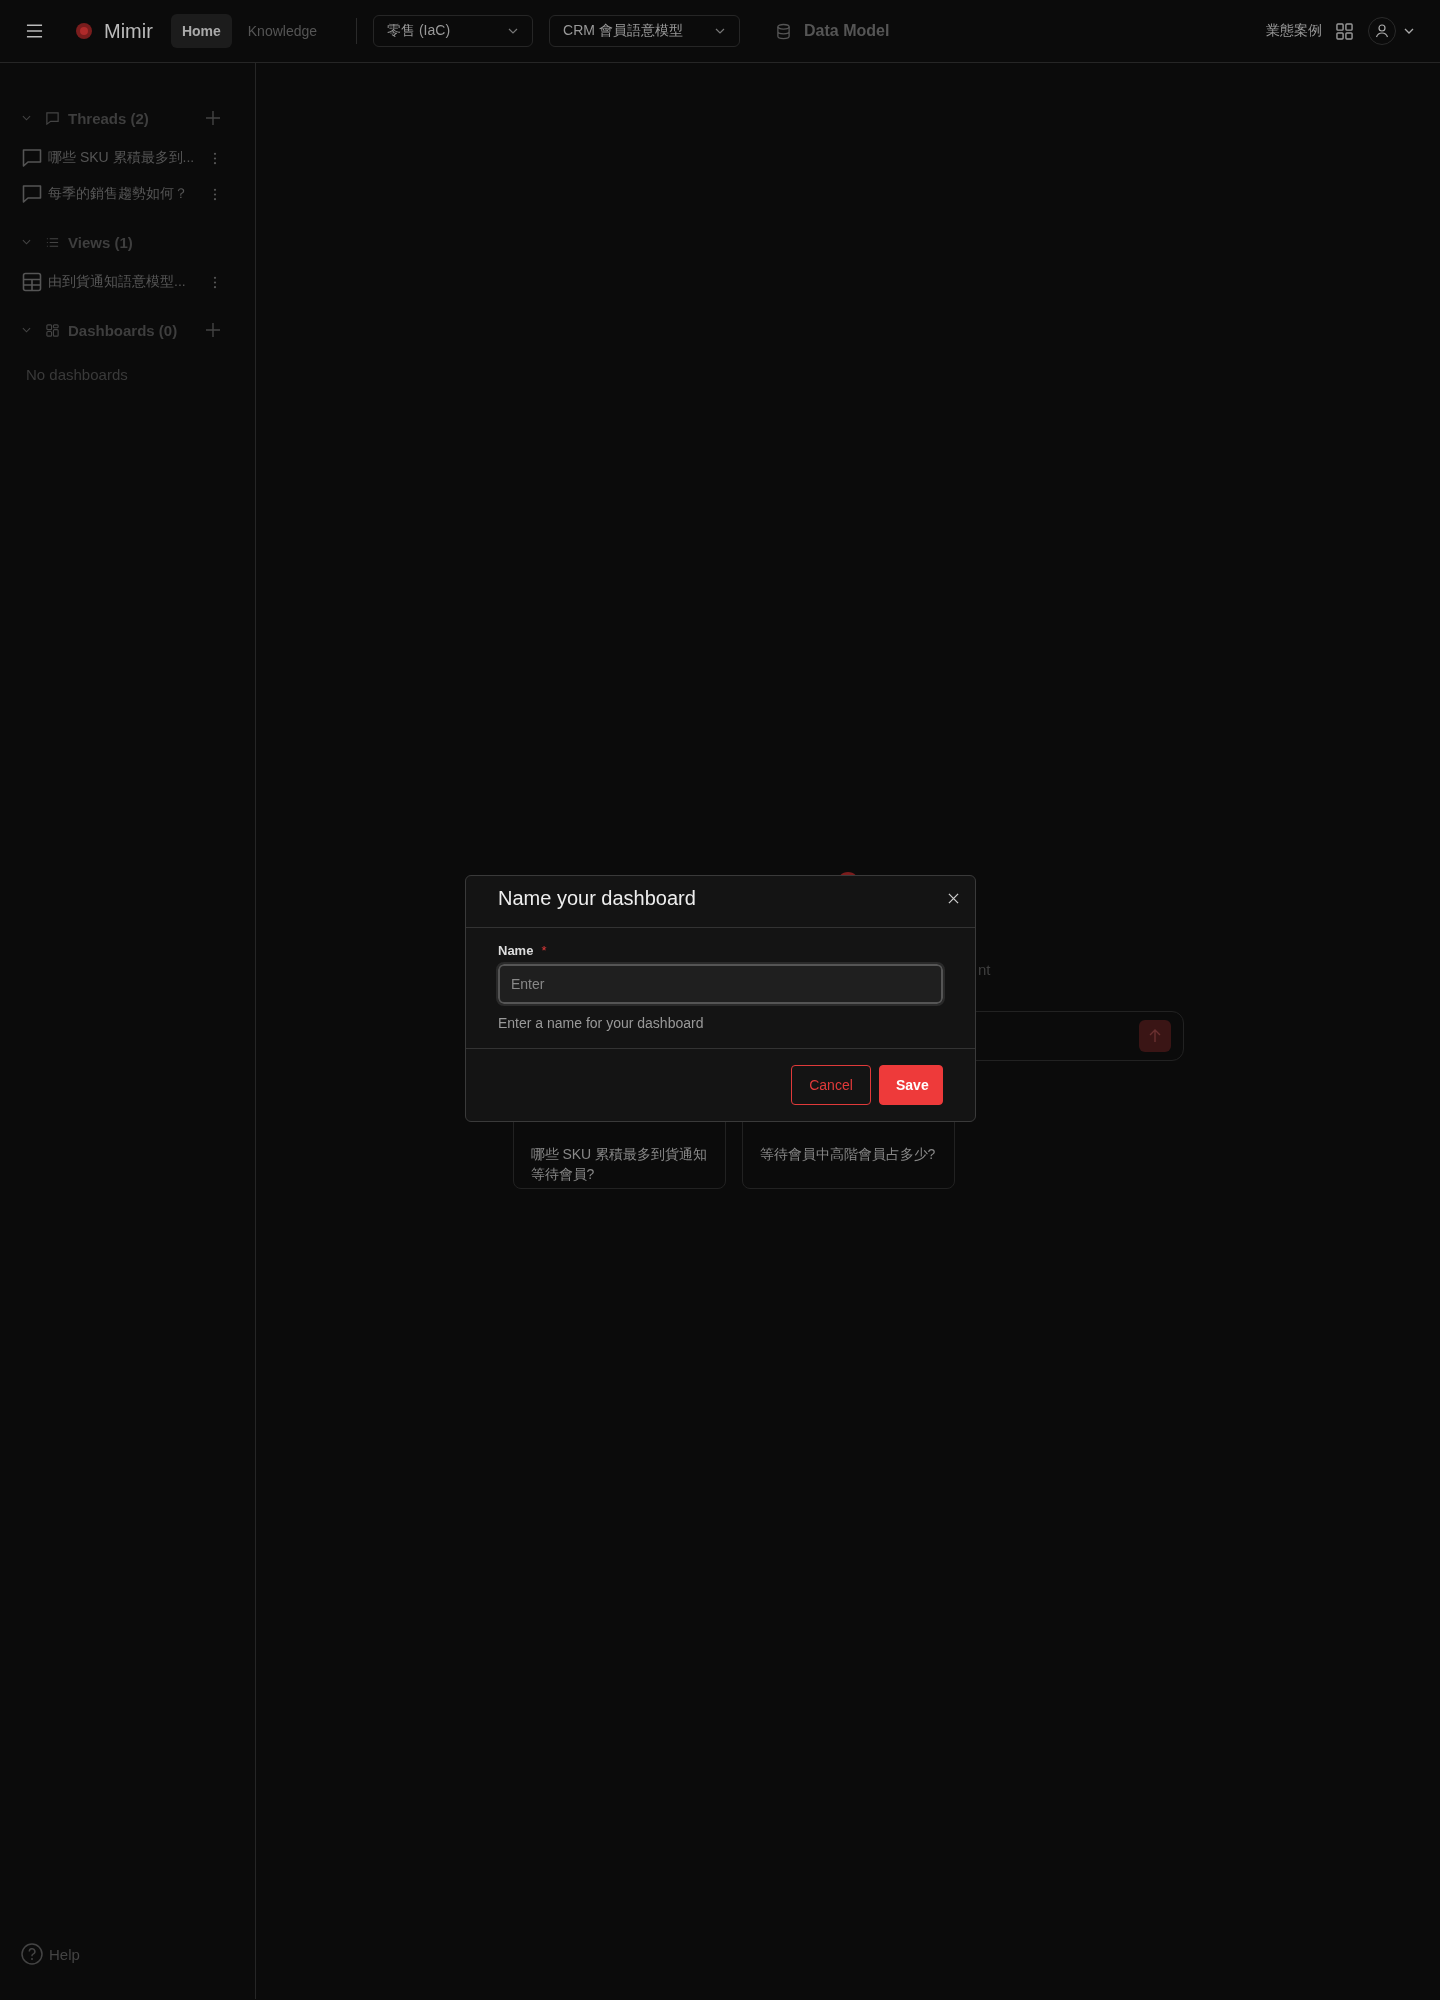 Image resolution: width=1440 pixels, height=2000 pixels. Describe the element at coordinates (544, 950) in the screenshot. I see `required-mark: *` at that location.